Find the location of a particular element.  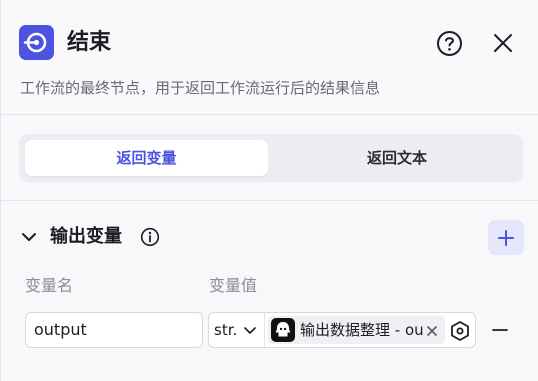

tab-return-text: 返回文本 is located at coordinates (397, 158).